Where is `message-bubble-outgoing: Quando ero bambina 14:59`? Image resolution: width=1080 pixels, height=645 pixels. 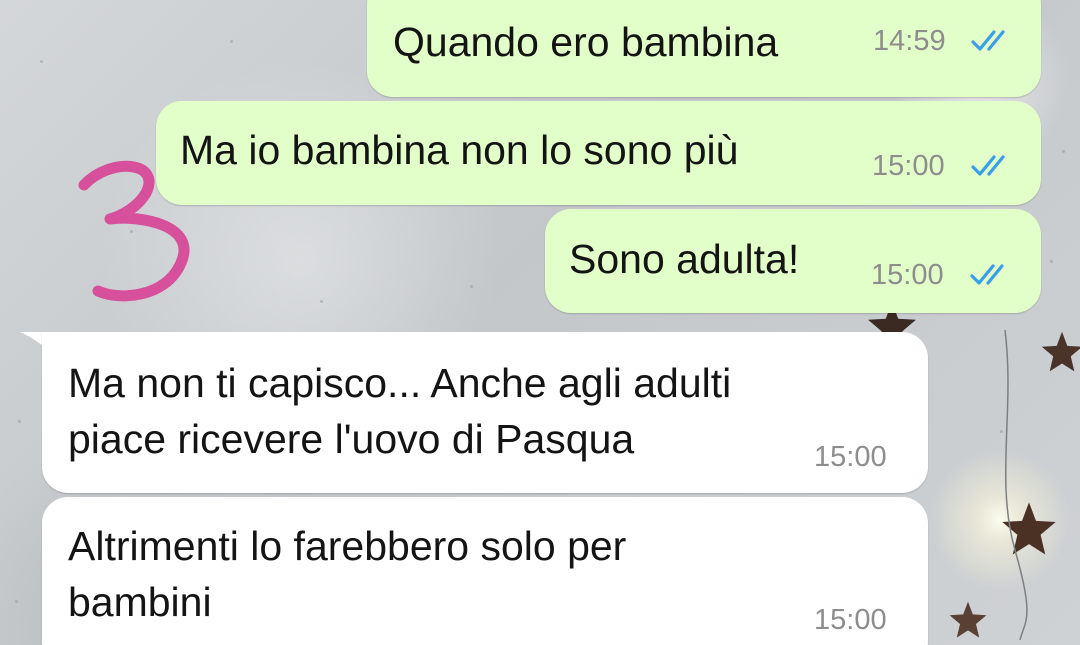 message-bubble-outgoing: Quando ero bambina 14:59 is located at coordinates (704, 48).